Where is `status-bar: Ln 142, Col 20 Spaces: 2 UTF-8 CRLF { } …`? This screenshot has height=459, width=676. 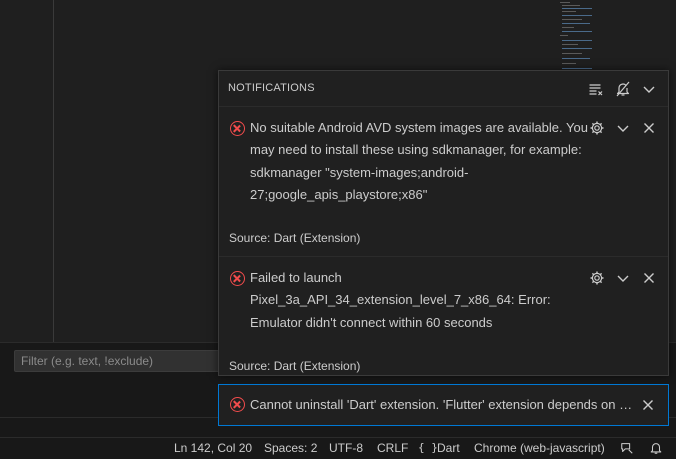 status-bar: Ln 142, Col 20 Spaces: 2 UTF-8 CRLF { } … is located at coordinates (338, 448).